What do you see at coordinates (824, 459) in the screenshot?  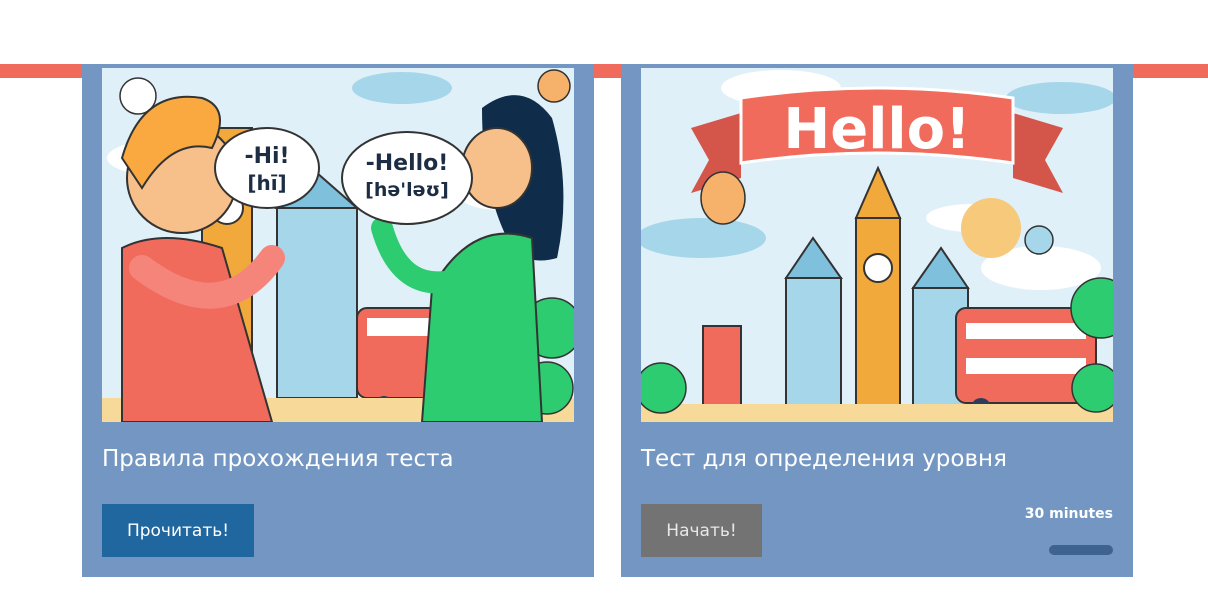 I see `card-title: Тест для определения уровня` at bounding box center [824, 459].